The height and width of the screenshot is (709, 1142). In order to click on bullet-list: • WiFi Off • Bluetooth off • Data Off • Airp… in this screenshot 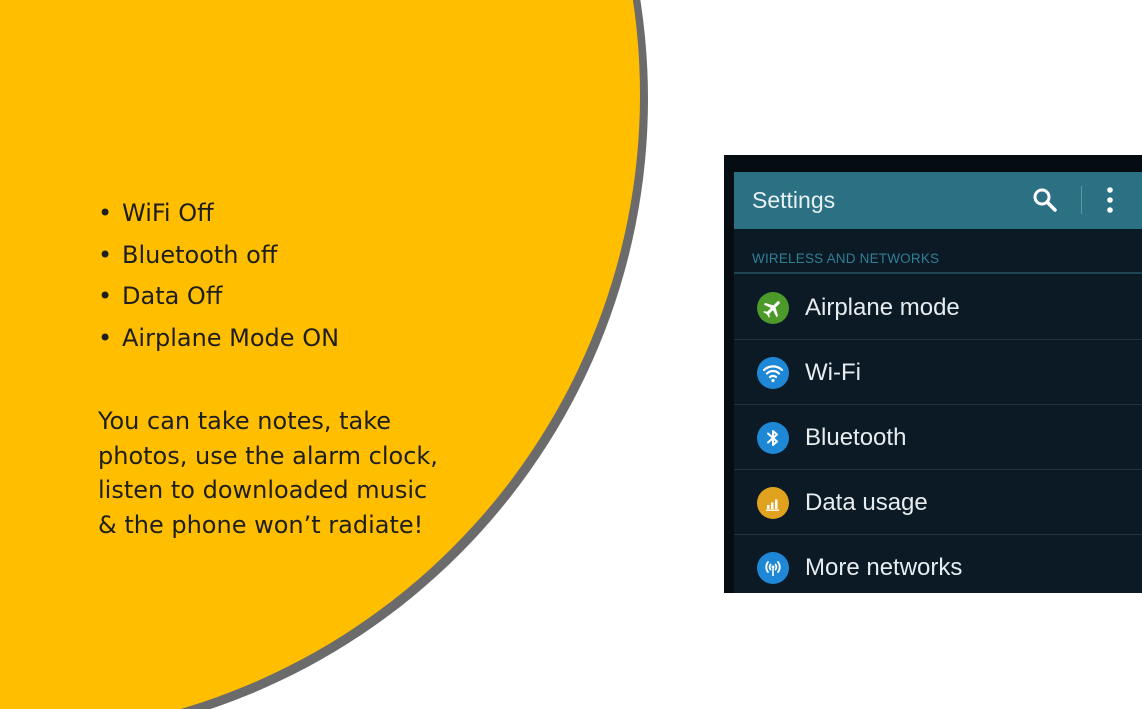, I will do `click(218, 279)`.